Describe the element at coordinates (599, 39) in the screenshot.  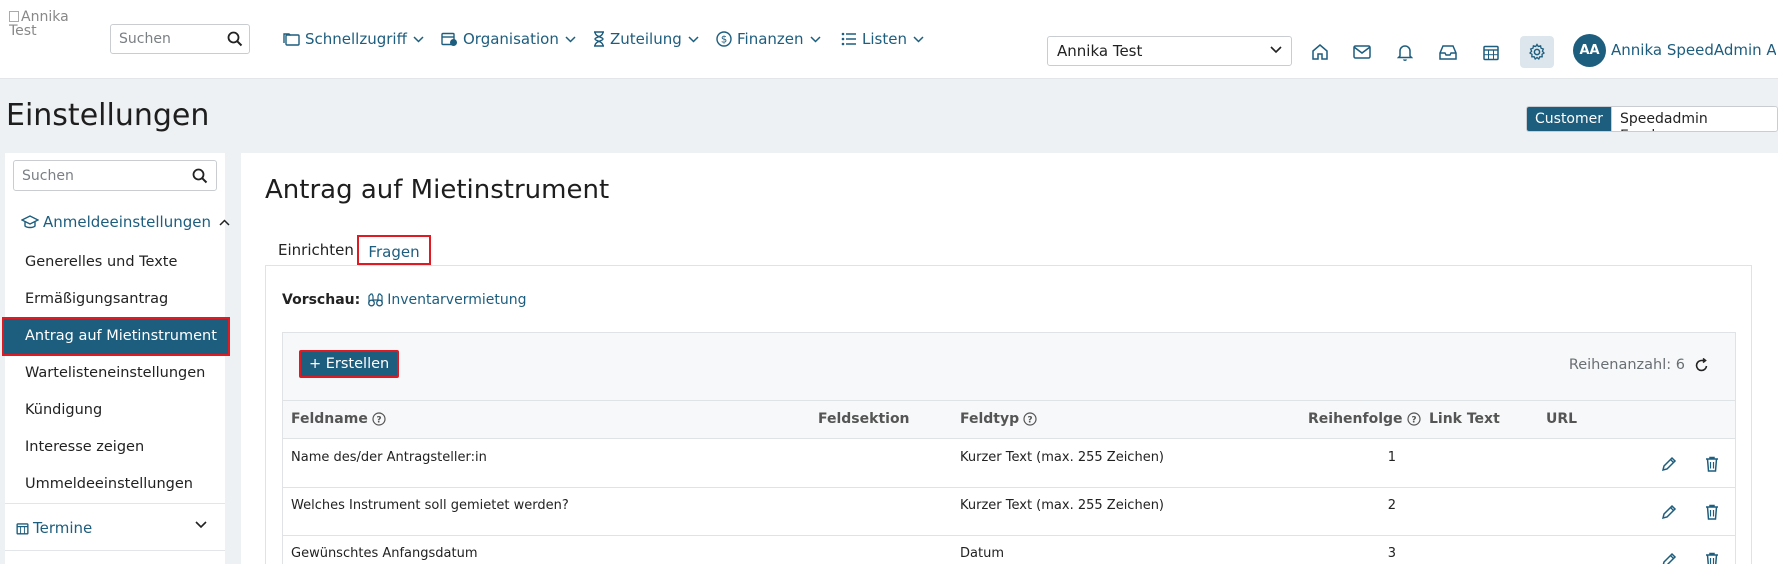
I see `hourglass-icon` at that location.